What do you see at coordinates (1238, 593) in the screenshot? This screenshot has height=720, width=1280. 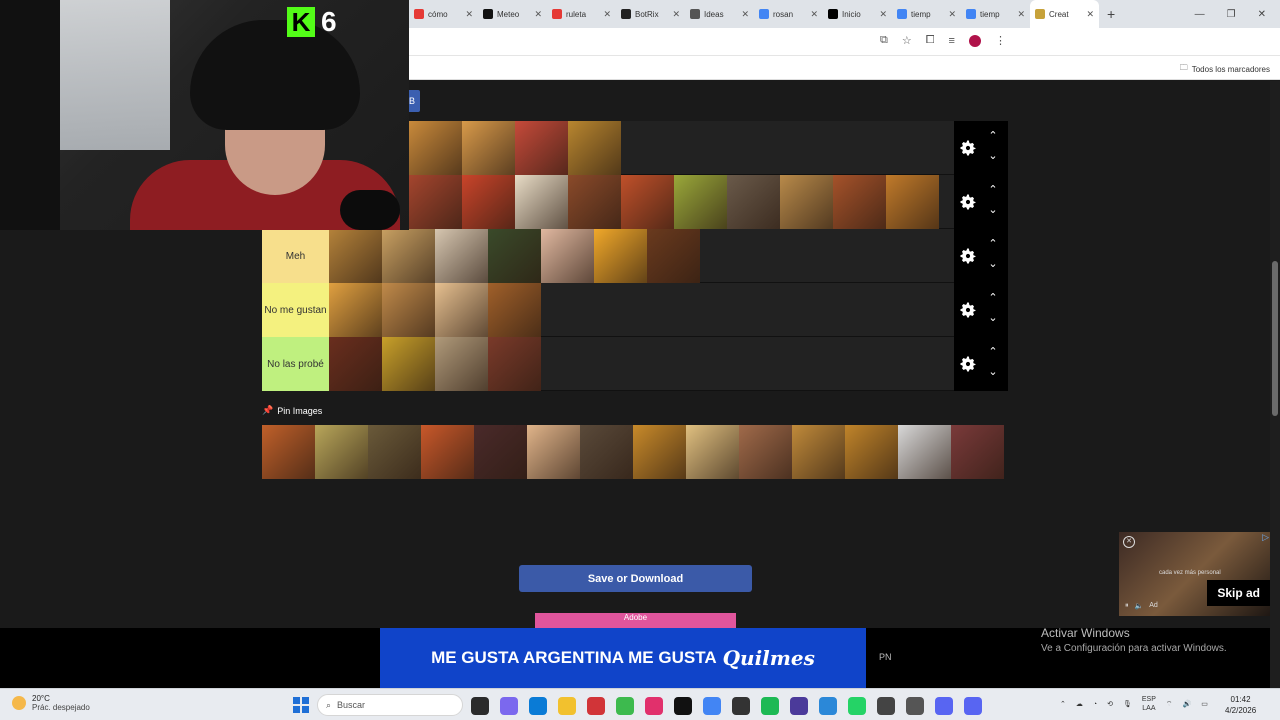 I see `skip-ad-button: Skip ad` at bounding box center [1238, 593].